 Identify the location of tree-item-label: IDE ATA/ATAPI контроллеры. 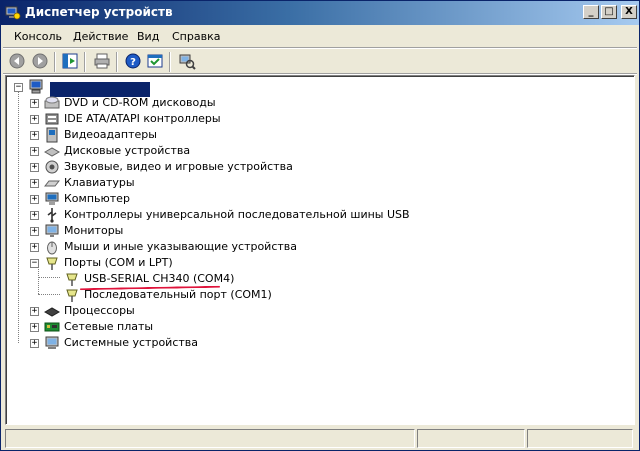
(142, 118).